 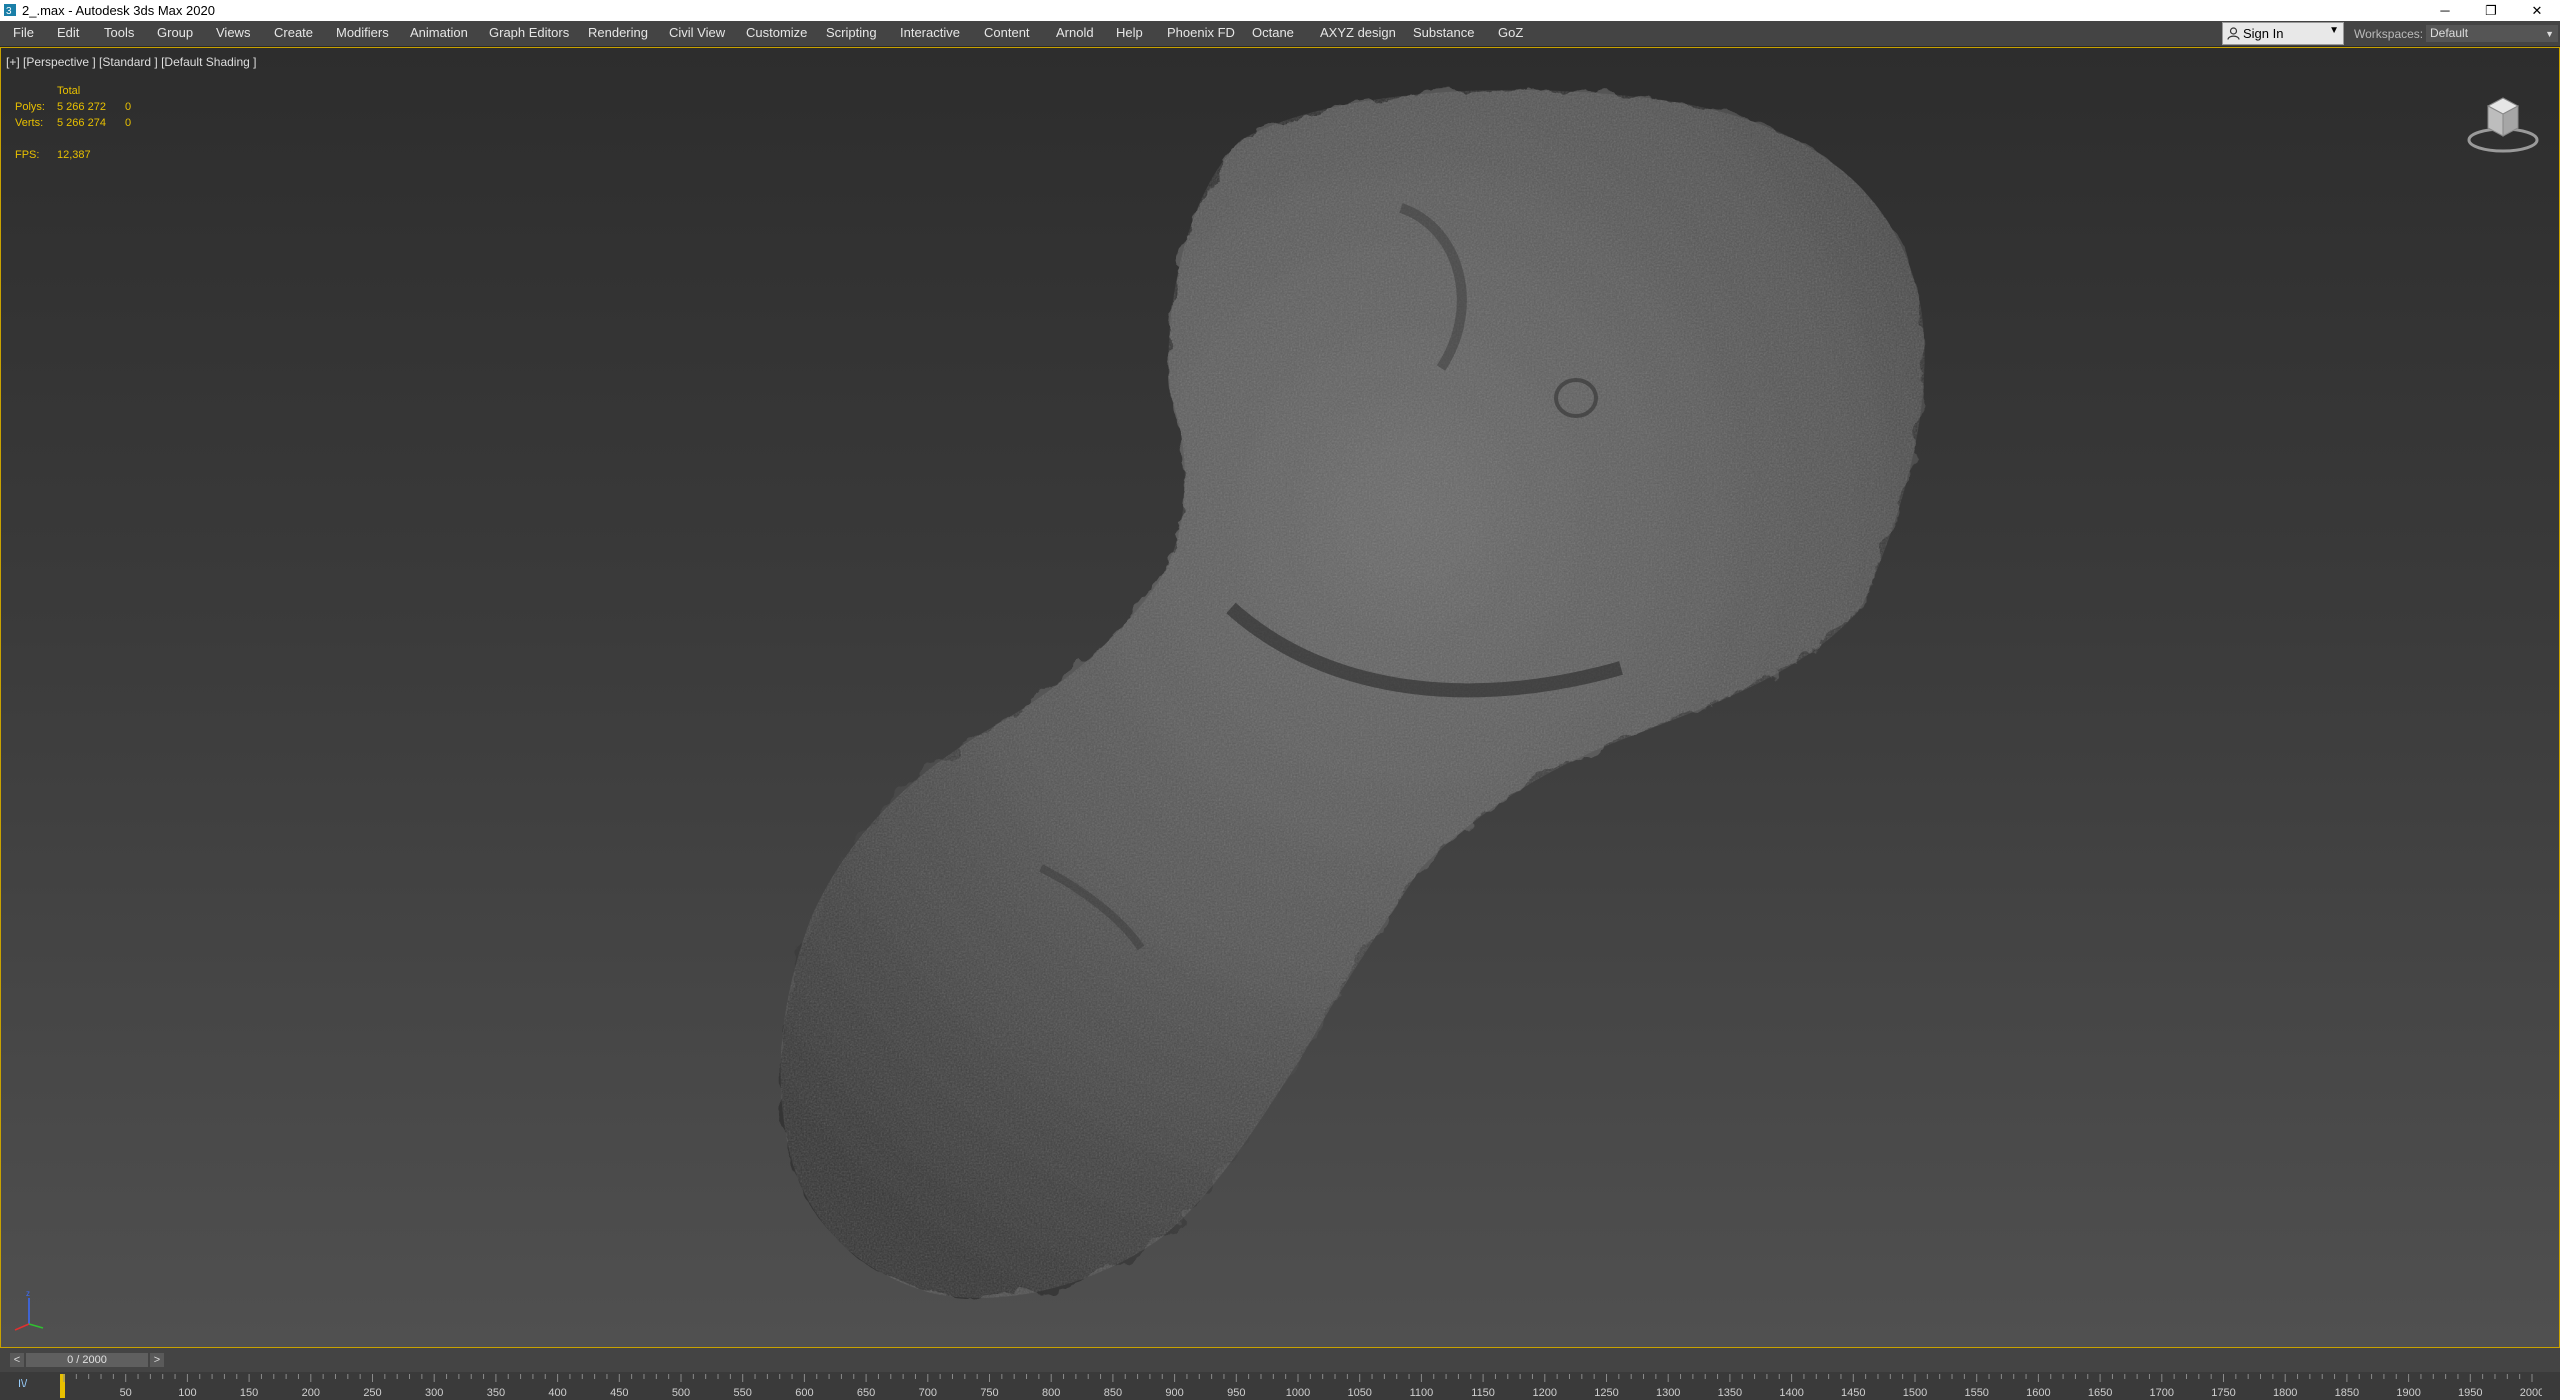 What do you see at coordinates (1853, 1393) in the screenshot?
I see `ruler-tick-label: 1450` at bounding box center [1853, 1393].